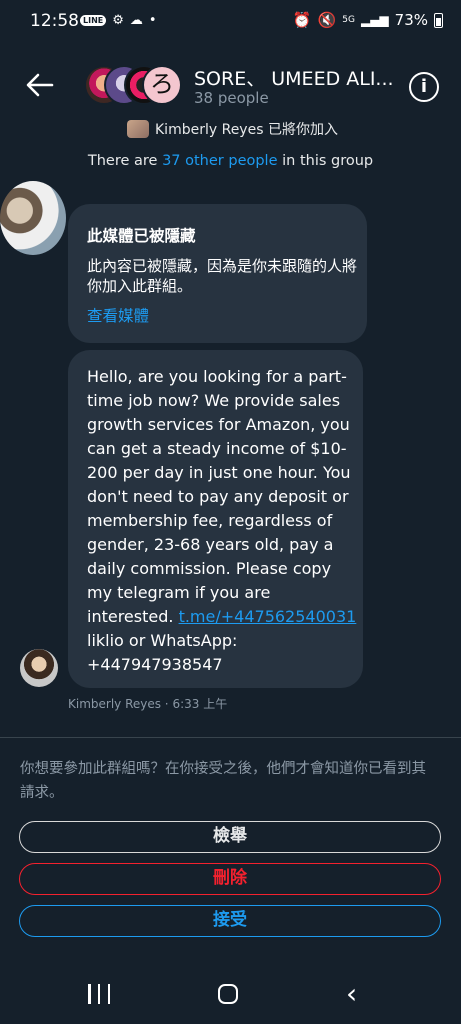 The height and width of the screenshot is (1024, 461). Describe the element at coordinates (230, 837) in the screenshot. I see `report-button: 檢舉` at that location.